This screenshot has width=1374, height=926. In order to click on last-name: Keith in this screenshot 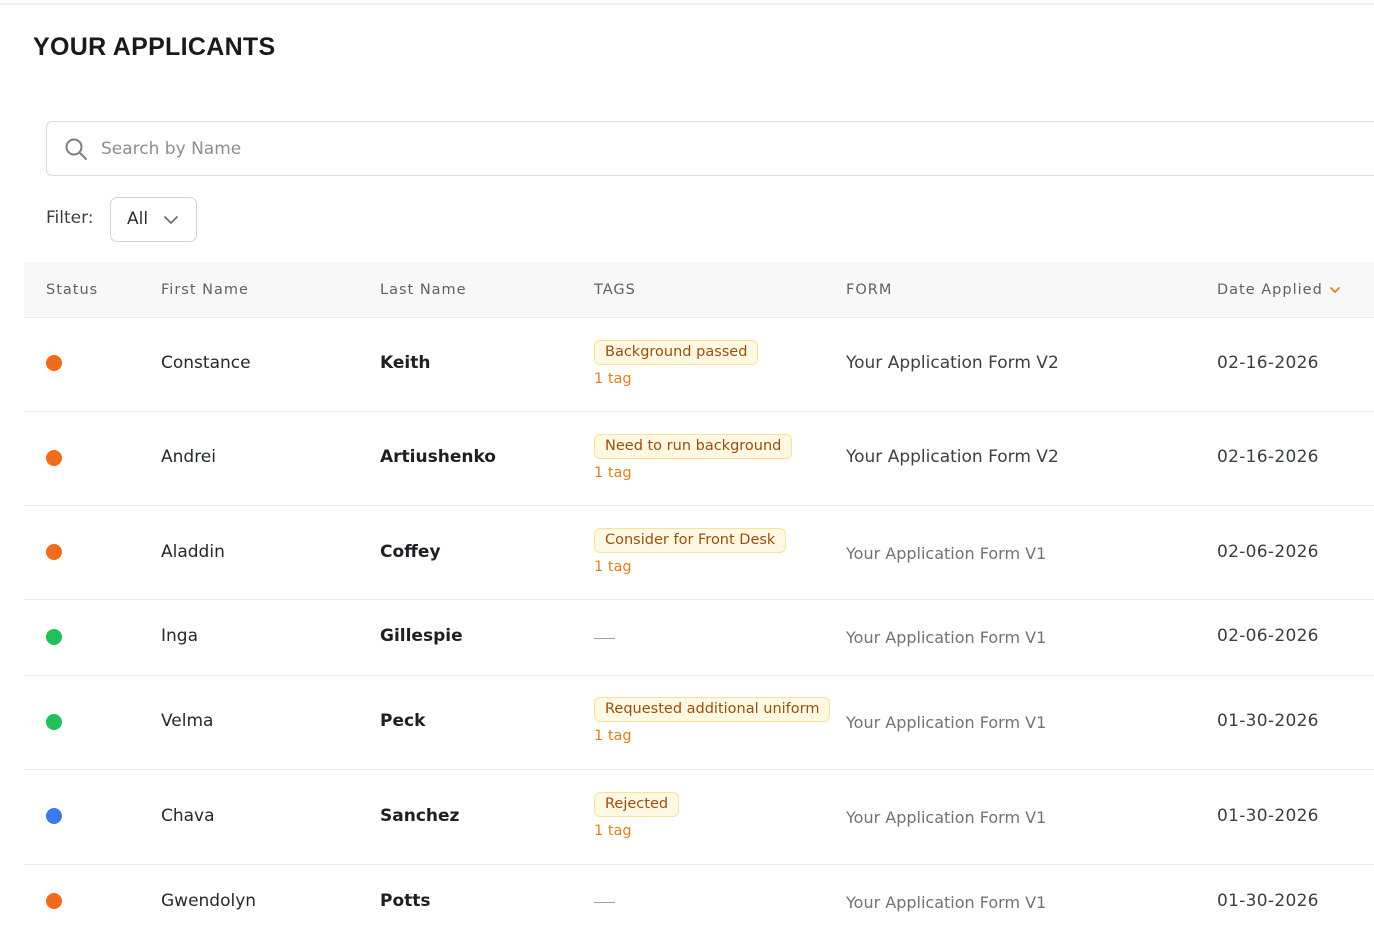, I will do `click(405, 363)`.